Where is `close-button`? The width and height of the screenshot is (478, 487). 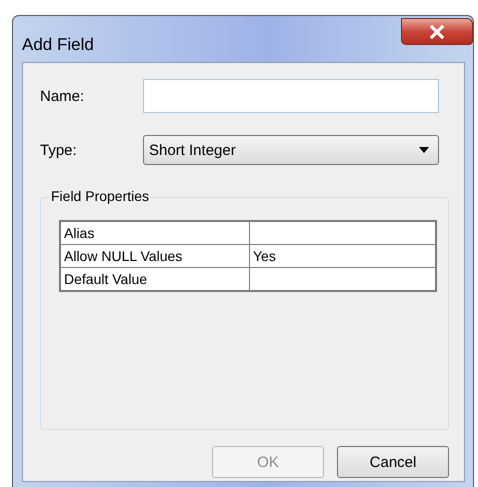
close-button is located at coordinates (437, 31).